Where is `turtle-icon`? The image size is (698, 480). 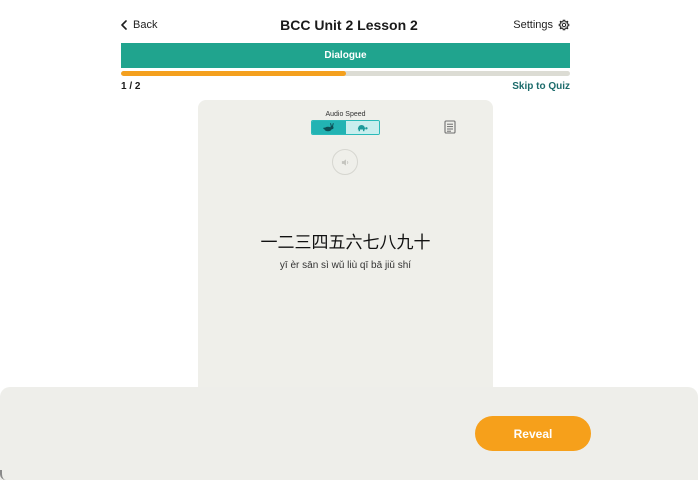
turtle-icon is located at coordinates (363, 128).